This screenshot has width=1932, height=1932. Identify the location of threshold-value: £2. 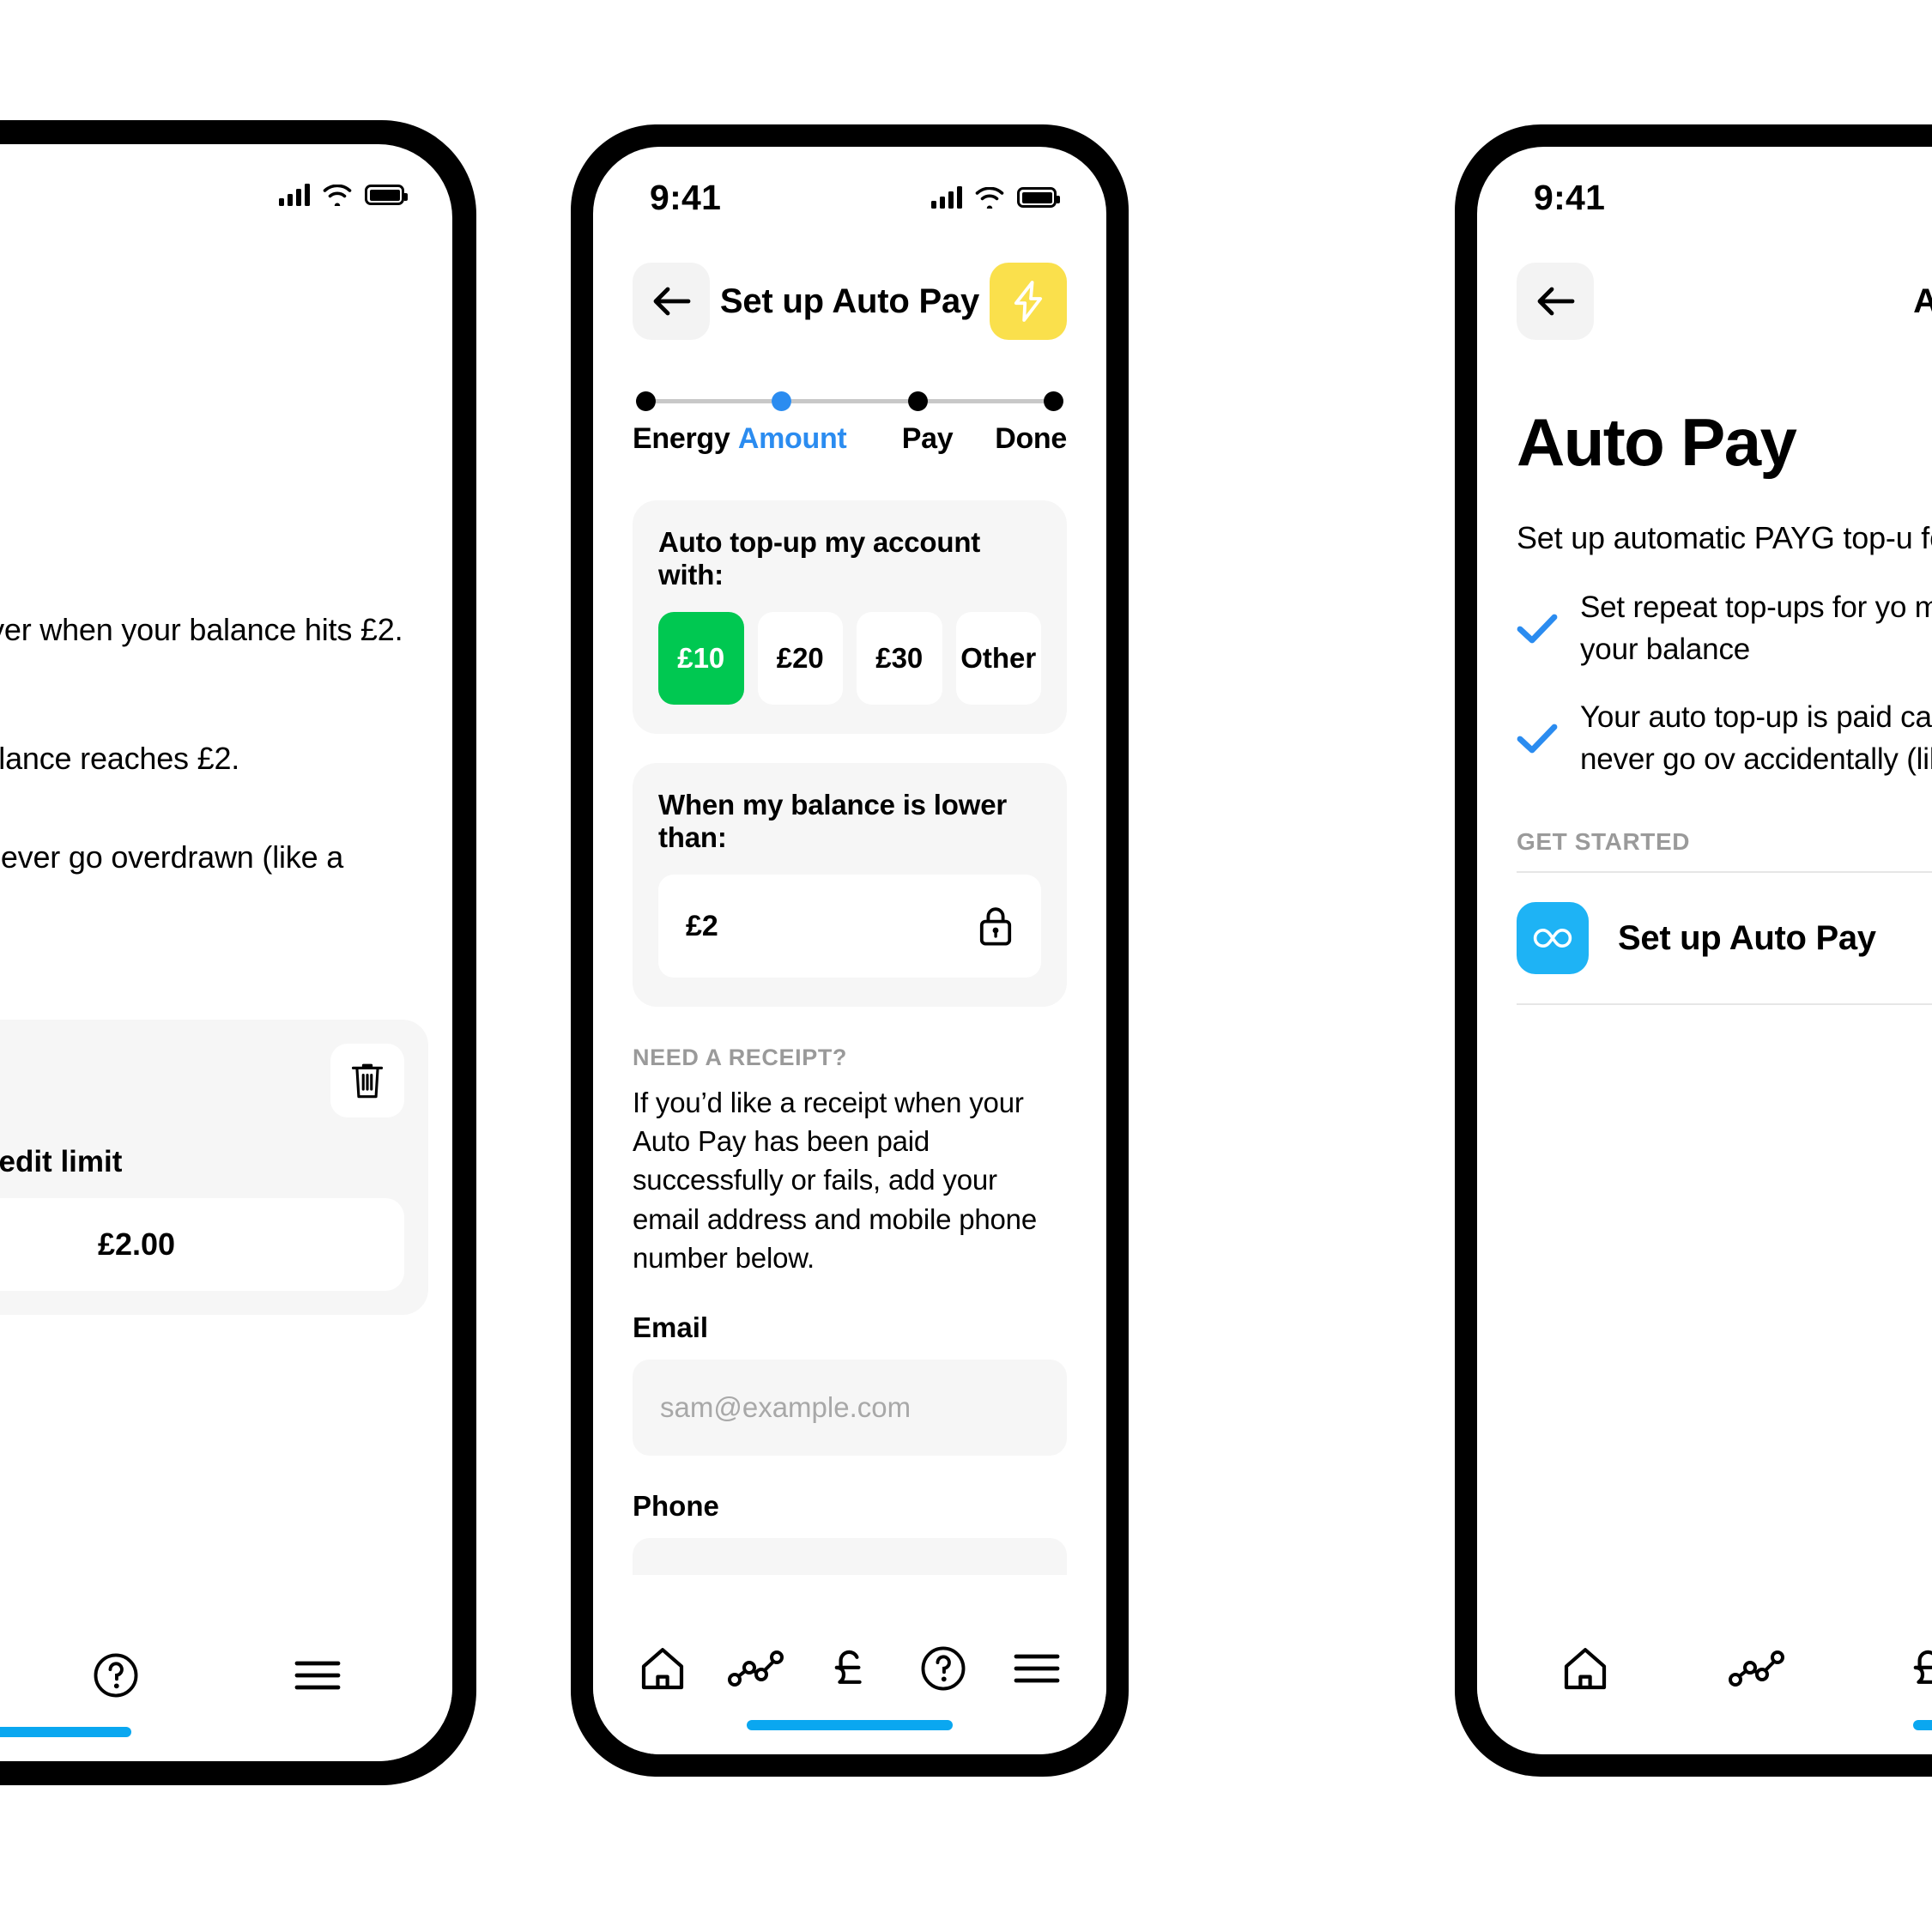
(702, 926).